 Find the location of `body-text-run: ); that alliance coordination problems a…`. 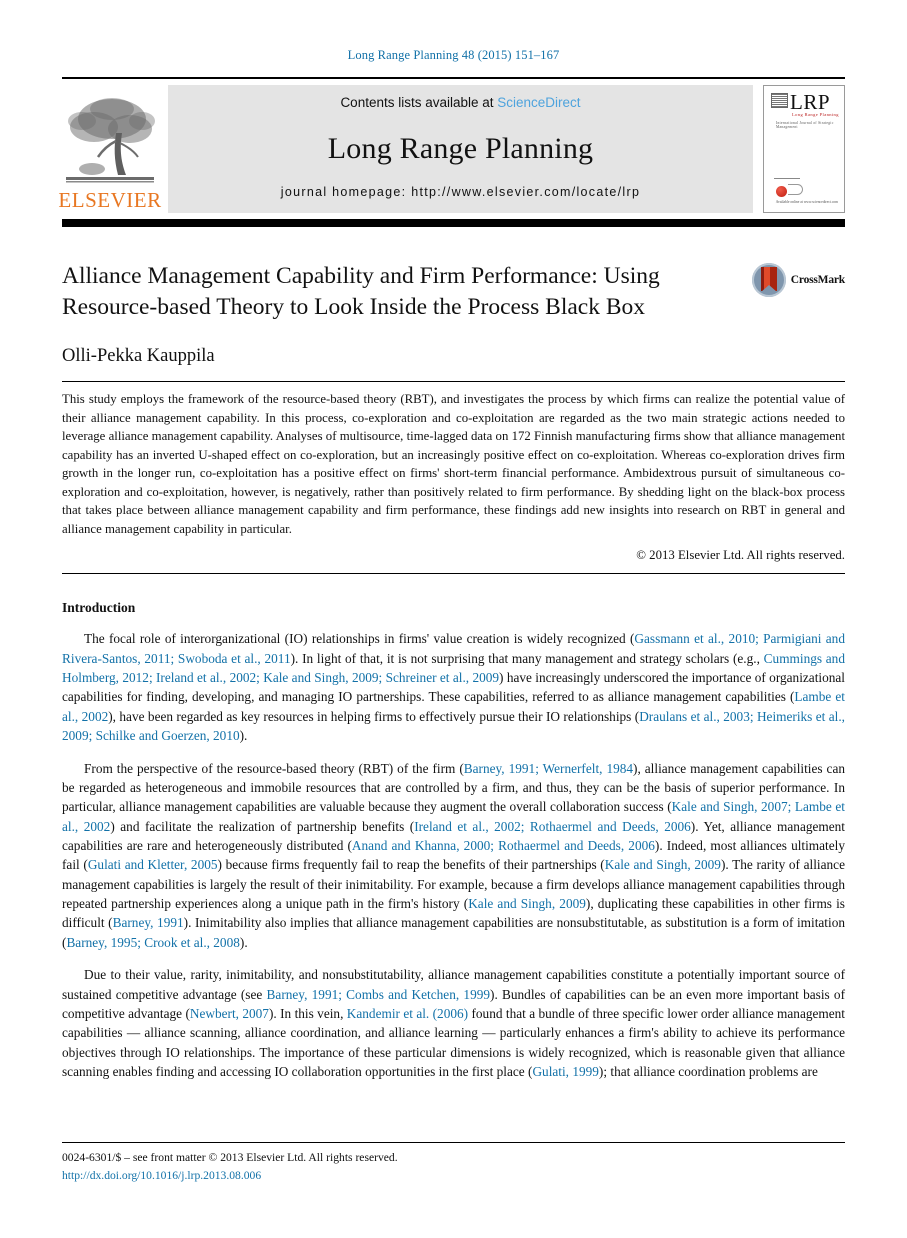

body-text-run: ); that alliance coordination problems a… is located at coordinates (708, 1072).